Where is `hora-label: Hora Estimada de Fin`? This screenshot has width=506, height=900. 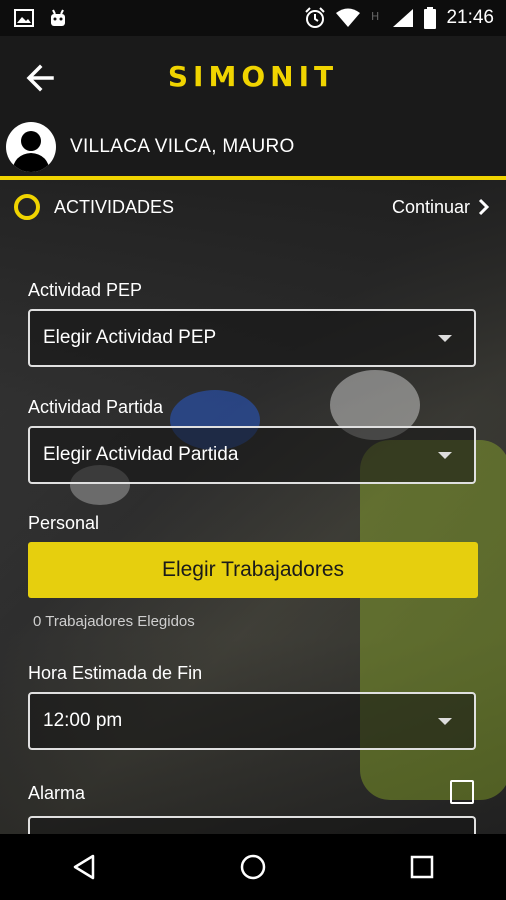 hora-label: Hora Estimada de Fin is located at coordinates (115, 673).